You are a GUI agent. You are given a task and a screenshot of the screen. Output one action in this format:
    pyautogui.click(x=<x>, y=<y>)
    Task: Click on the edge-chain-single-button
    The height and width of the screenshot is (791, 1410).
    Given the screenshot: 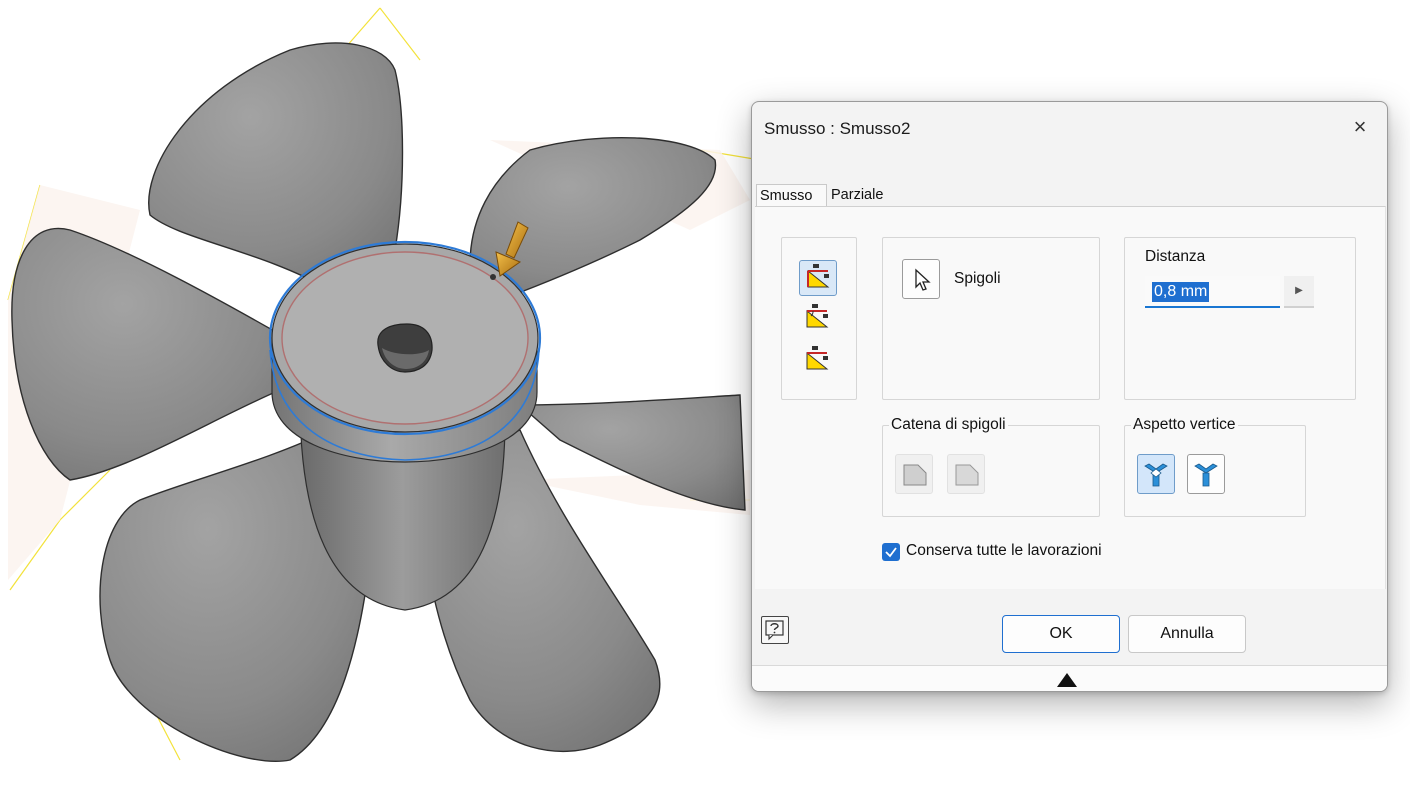 What is the action you would take?
    pyautogui.click(x=966, y=474)
    